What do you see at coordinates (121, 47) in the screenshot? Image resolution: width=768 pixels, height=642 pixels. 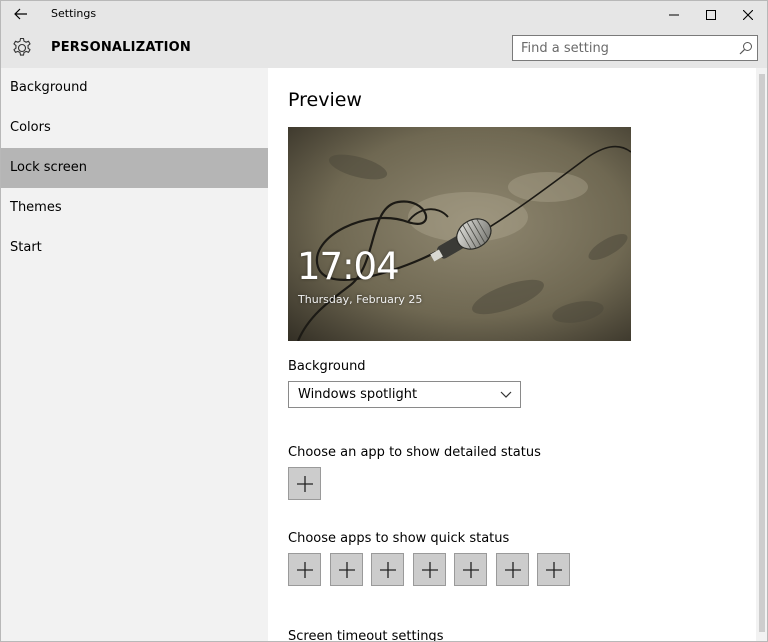 I see `page-title: PERSONALIZATION` at bounding box center [121, 47].